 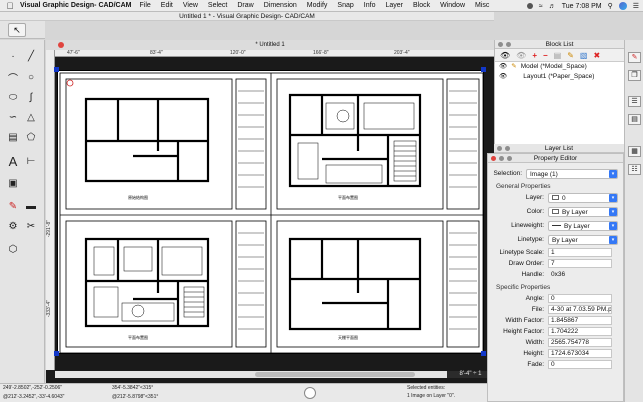 What do you see at coordinates (596, 55) in the screenshot?
I see `delete-icon: ✖` at bounding box center [596, 55].